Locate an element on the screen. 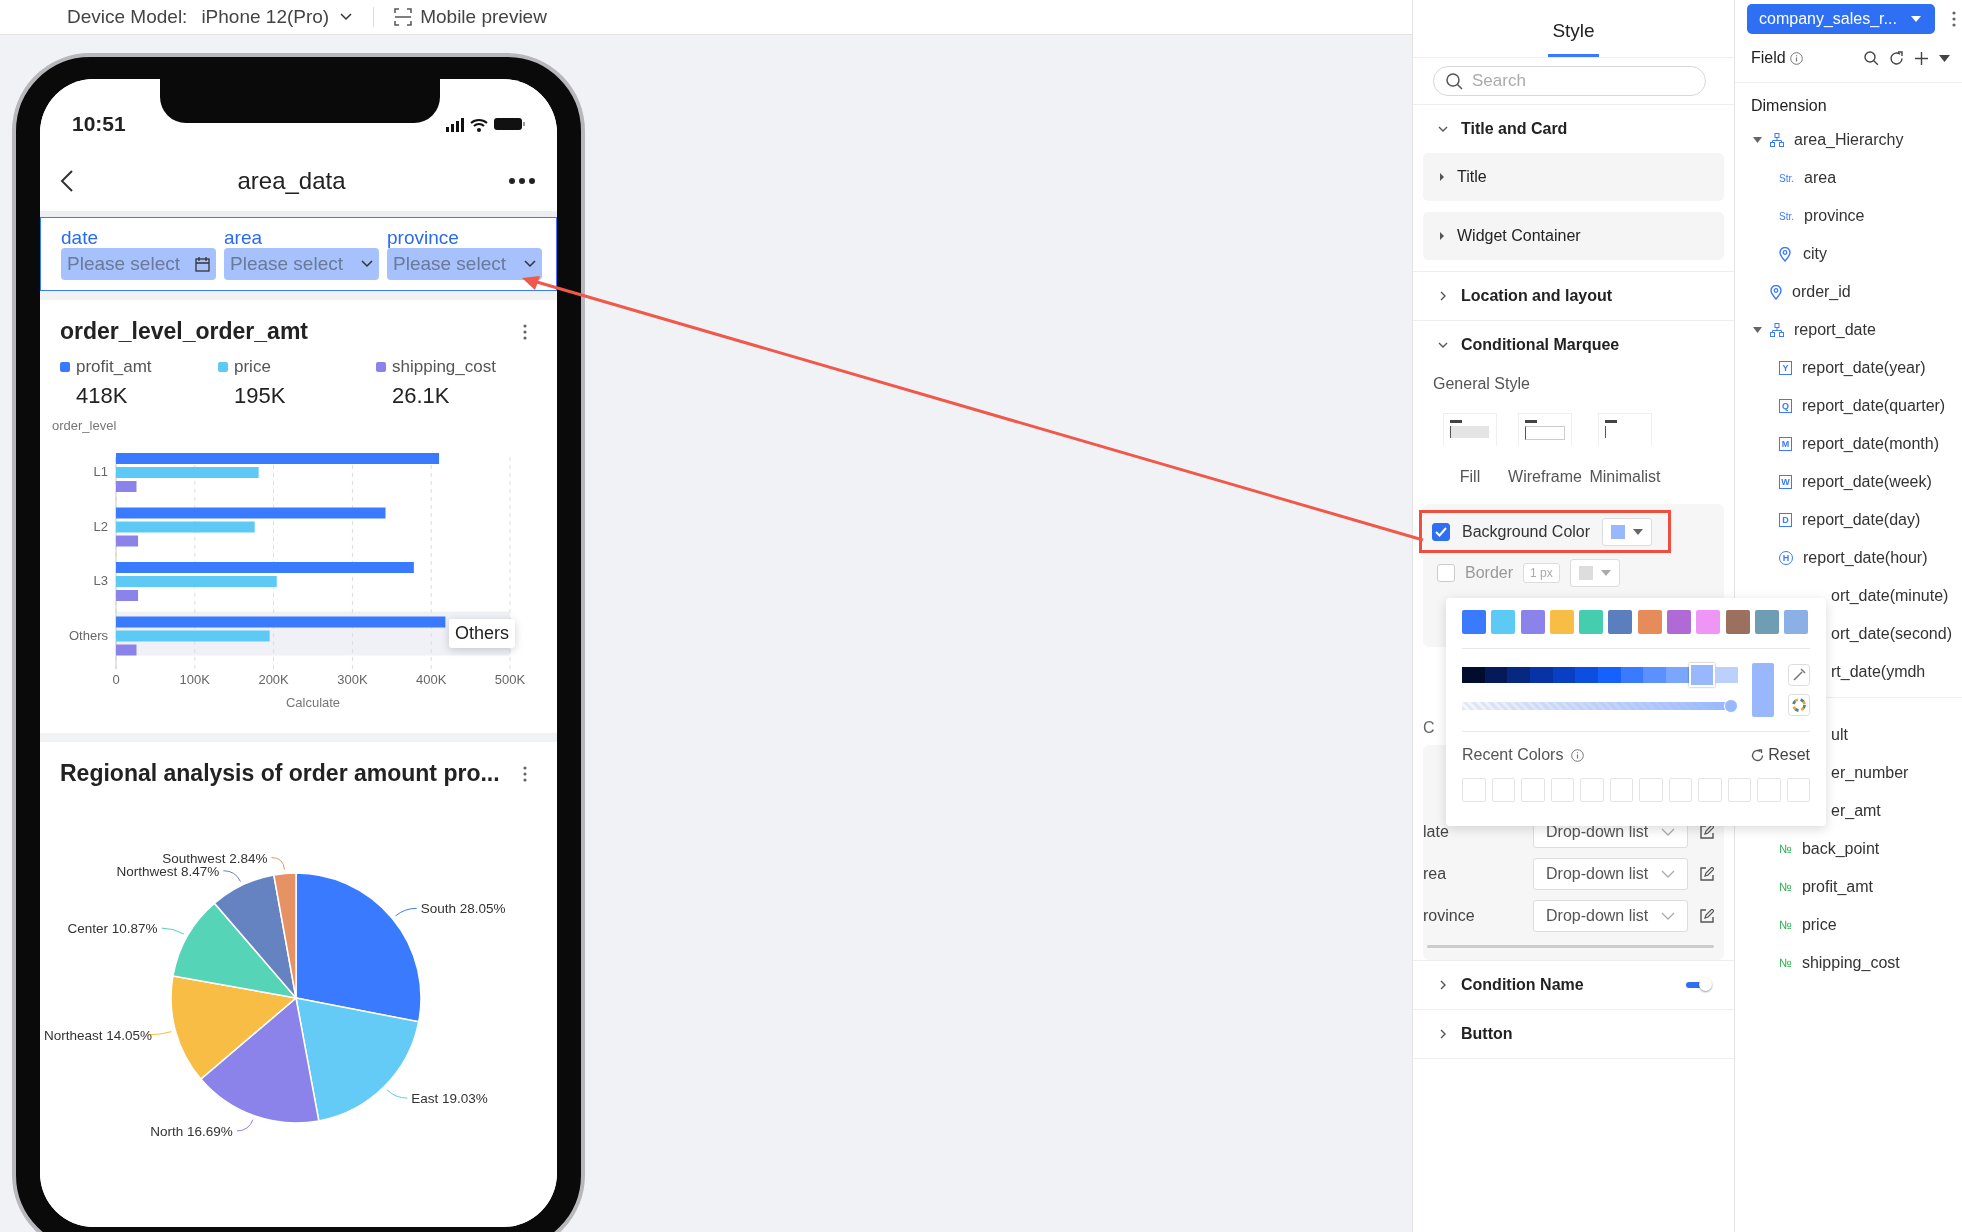  section-header: Conditional Marquee is located at coordinates (1521, 345).